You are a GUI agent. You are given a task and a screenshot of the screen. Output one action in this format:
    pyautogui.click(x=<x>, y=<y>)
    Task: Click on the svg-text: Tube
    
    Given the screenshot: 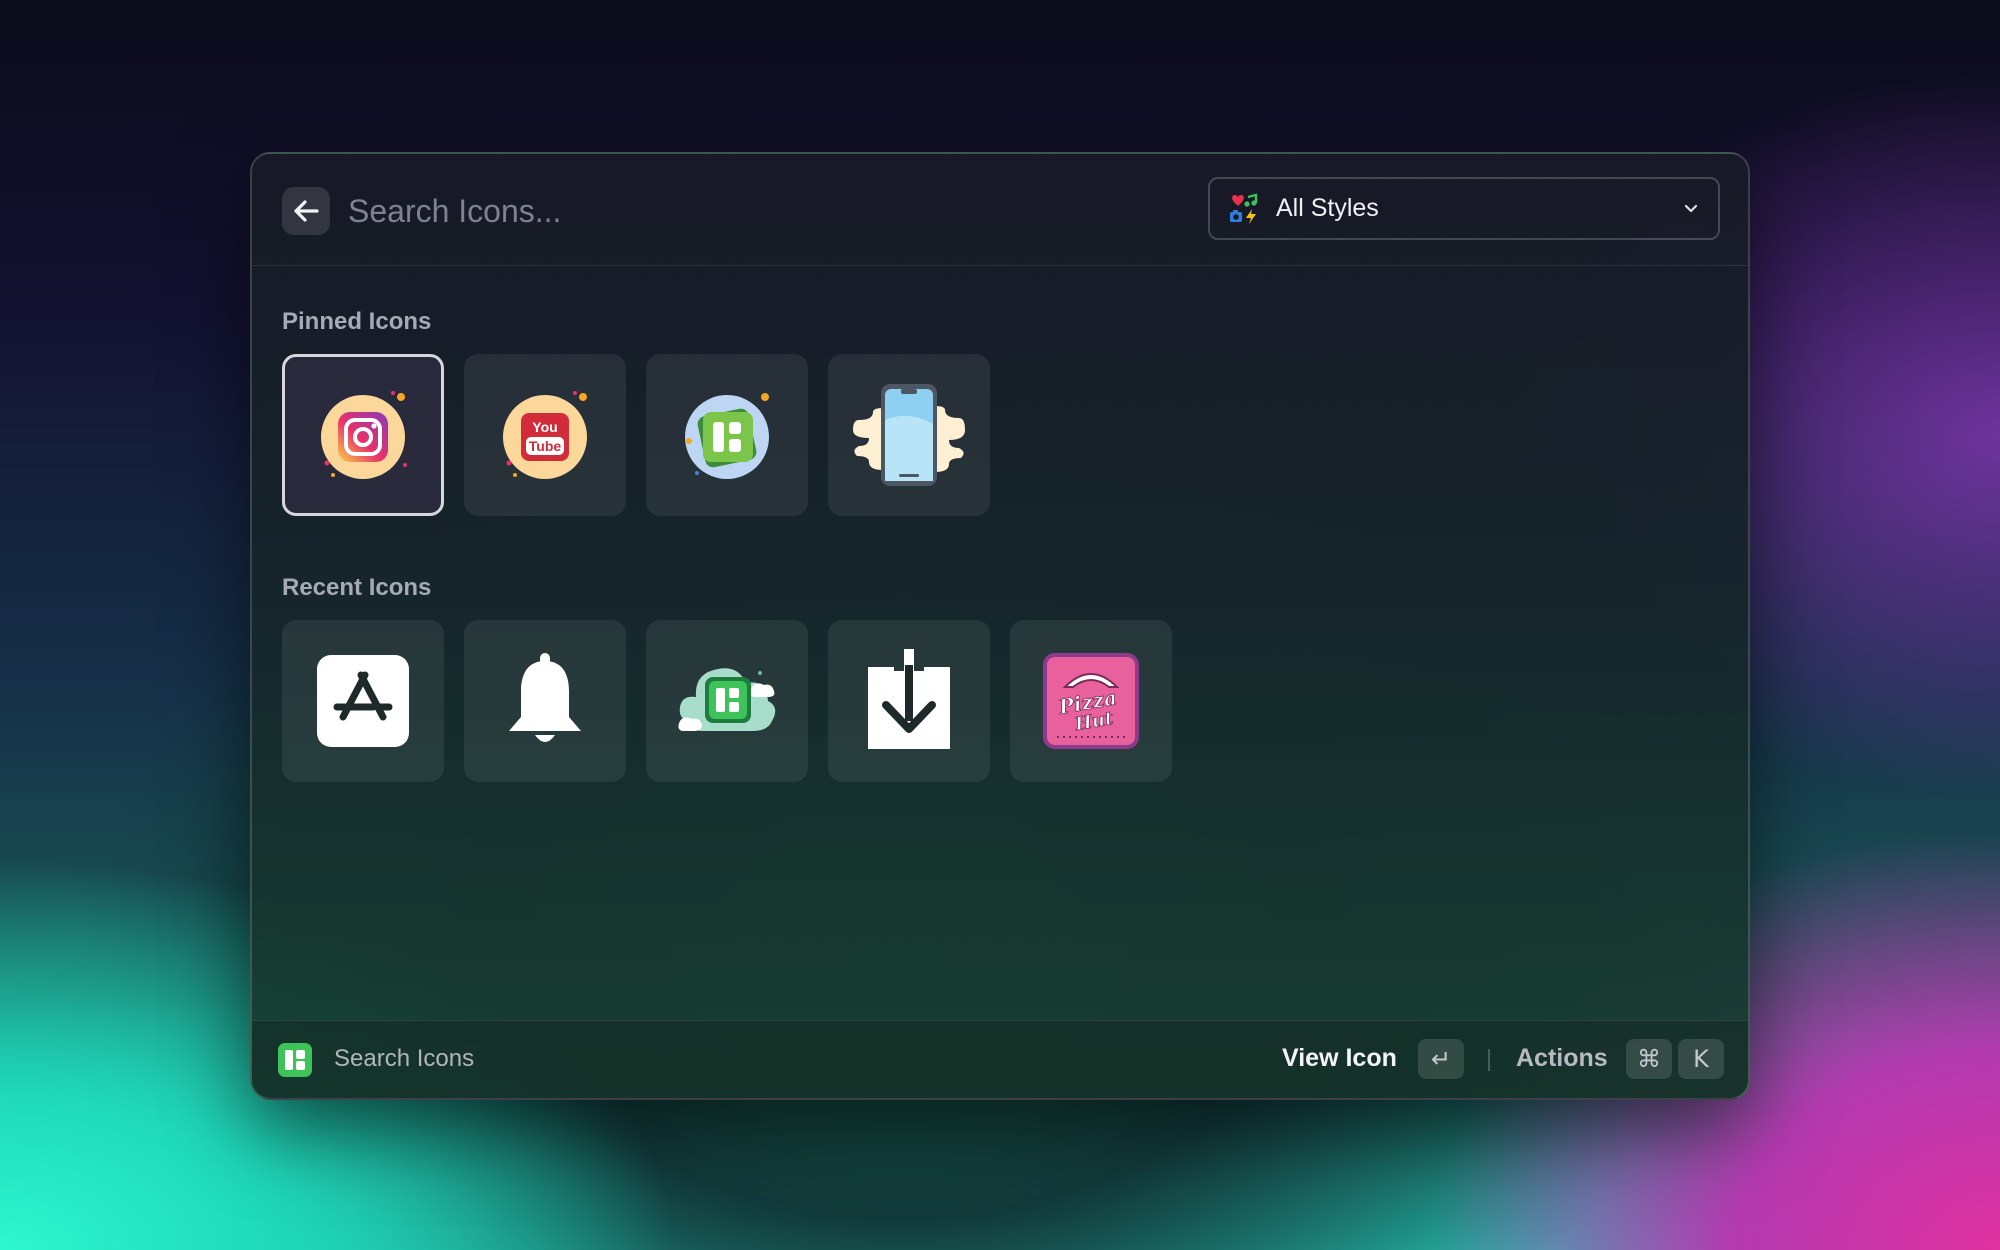 What is the action you would take?
    pyautogui.click(x=545, y=446)
    